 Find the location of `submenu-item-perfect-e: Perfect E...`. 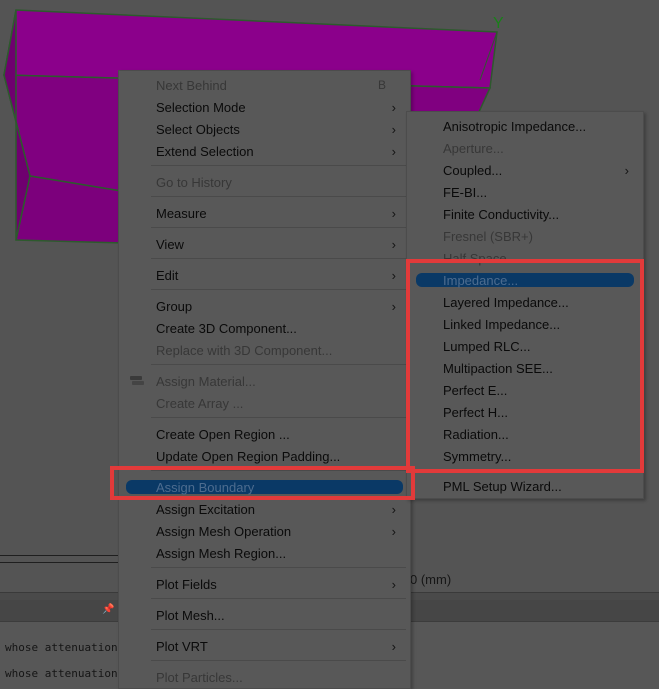

submenu-item-perfect-e: Perfect E... is located at coordinates (525, 390).